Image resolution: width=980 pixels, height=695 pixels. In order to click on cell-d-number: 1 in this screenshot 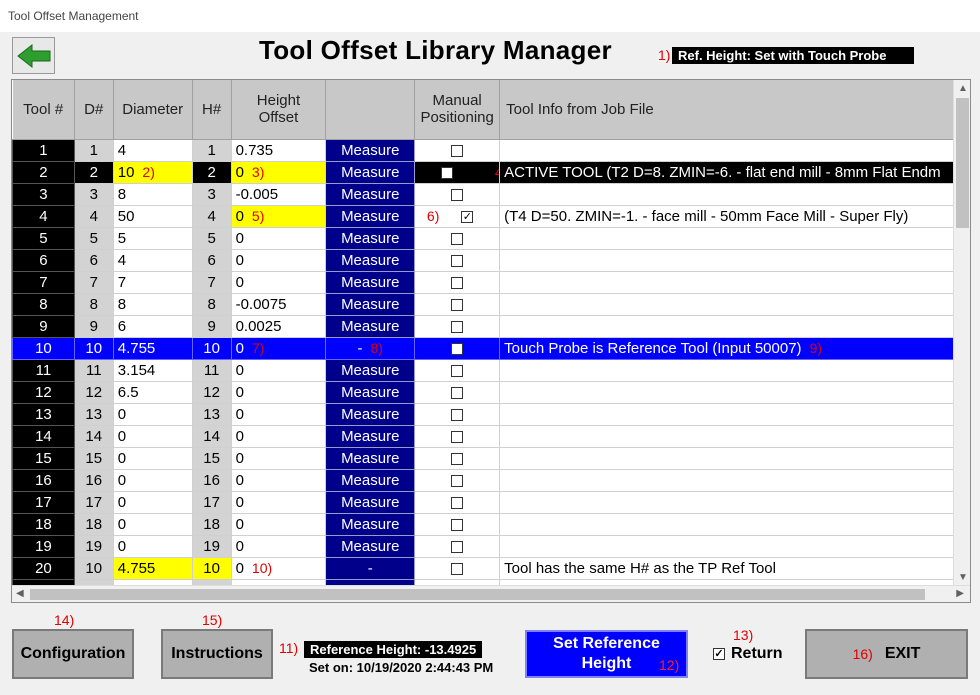, I will do `click(93, 150)`.